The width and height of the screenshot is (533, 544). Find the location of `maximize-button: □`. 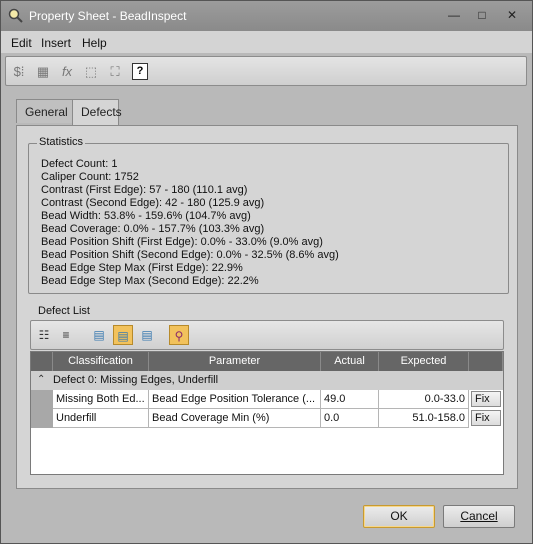

maximize-button: □ is located at coordinates (482, 15).